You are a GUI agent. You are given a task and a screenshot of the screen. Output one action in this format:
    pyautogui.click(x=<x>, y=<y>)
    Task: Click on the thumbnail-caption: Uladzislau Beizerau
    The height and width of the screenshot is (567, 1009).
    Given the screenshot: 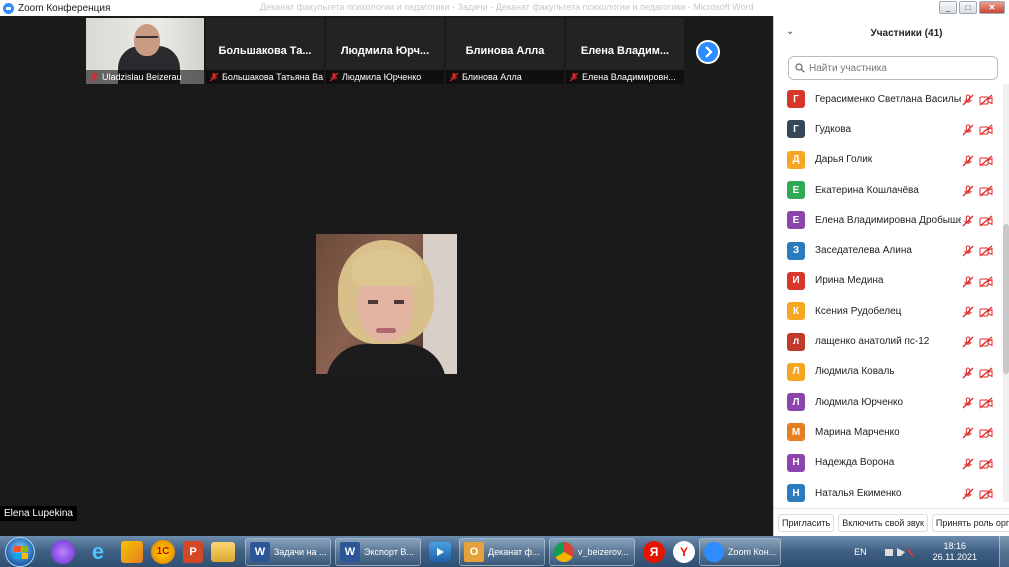 What is the action you would take?
    pyautogui.click(x=145, y=77)
    